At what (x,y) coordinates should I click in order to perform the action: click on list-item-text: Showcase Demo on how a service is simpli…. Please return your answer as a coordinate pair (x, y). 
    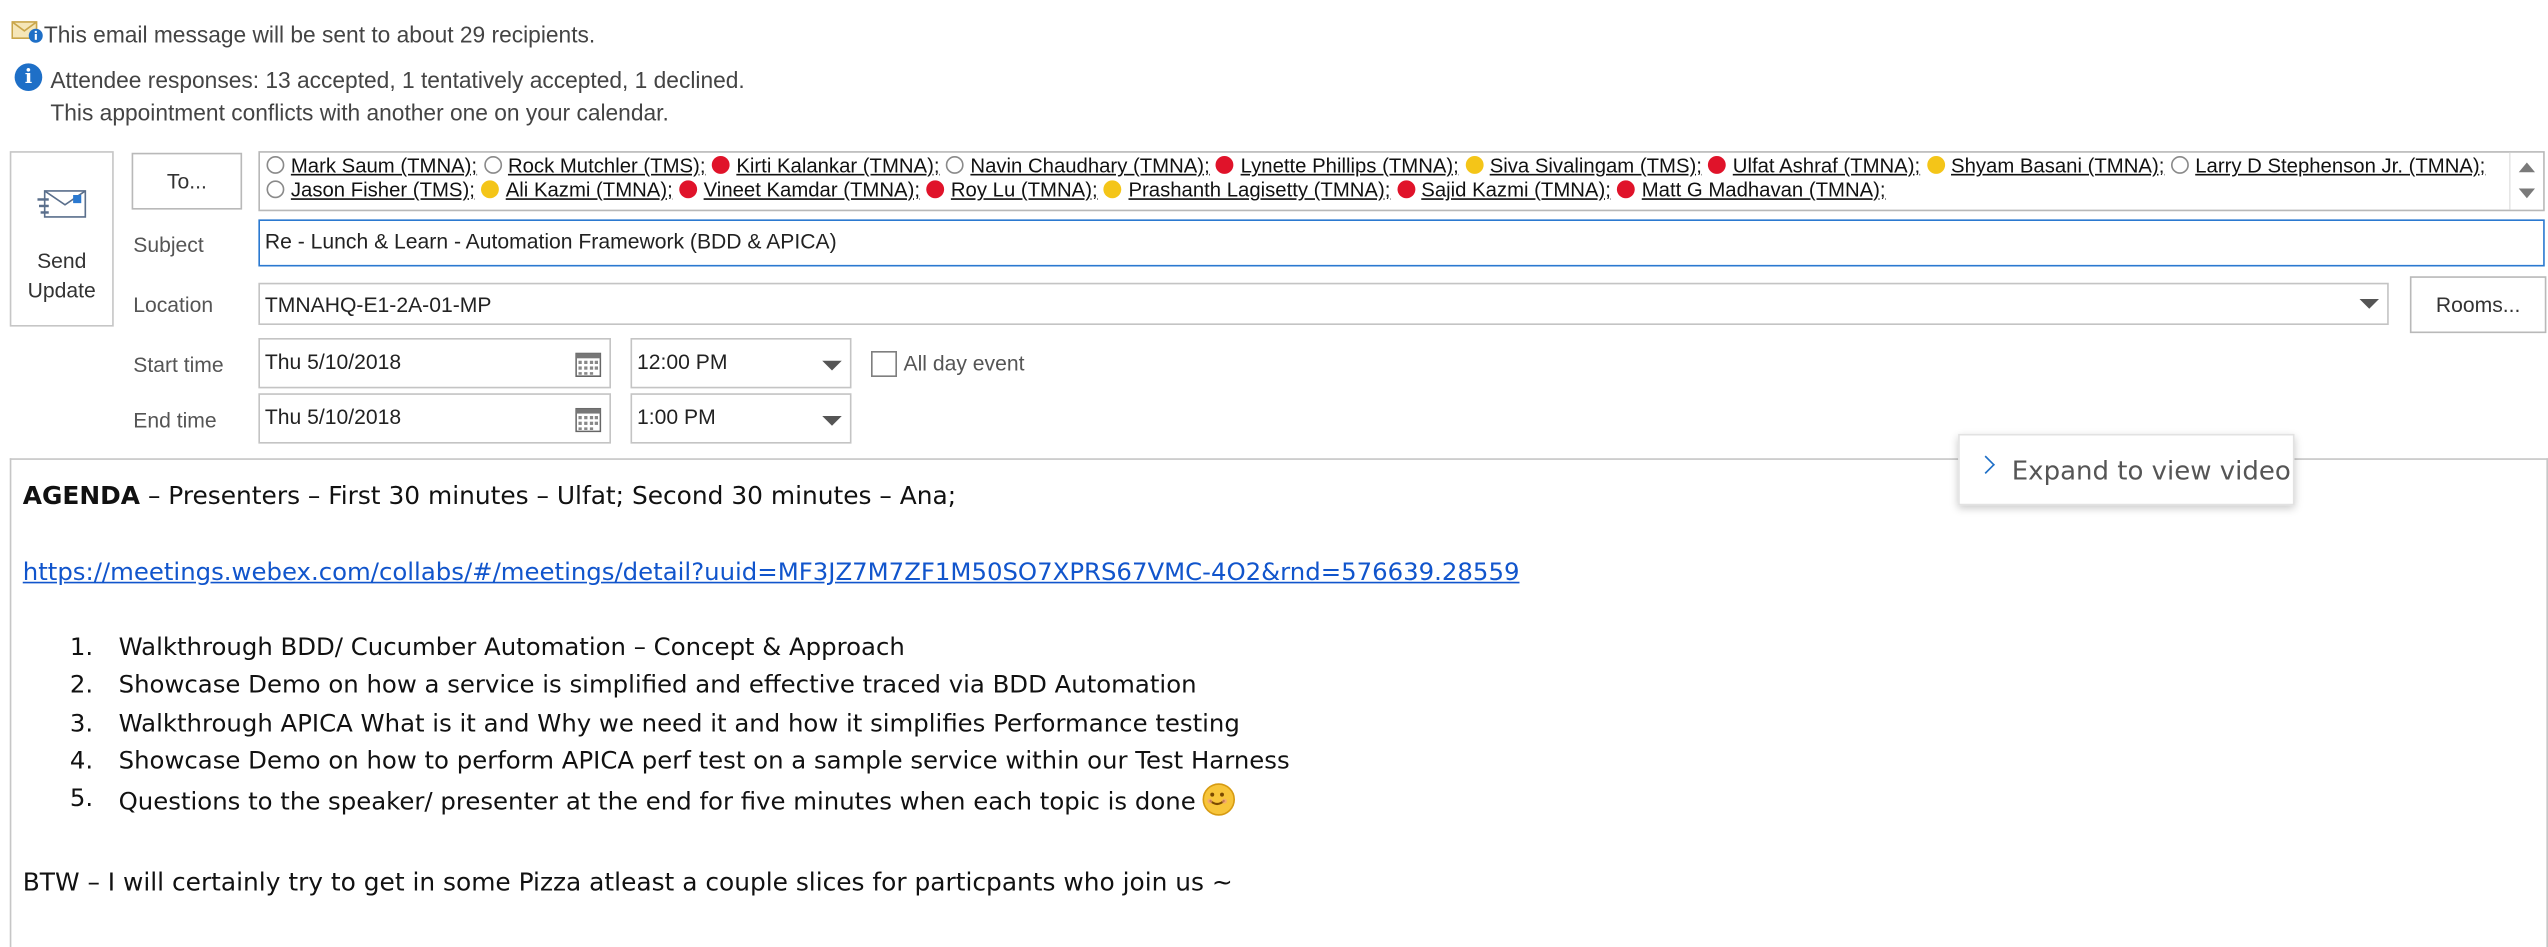
    Looking at the image, I should click on (658, 684).